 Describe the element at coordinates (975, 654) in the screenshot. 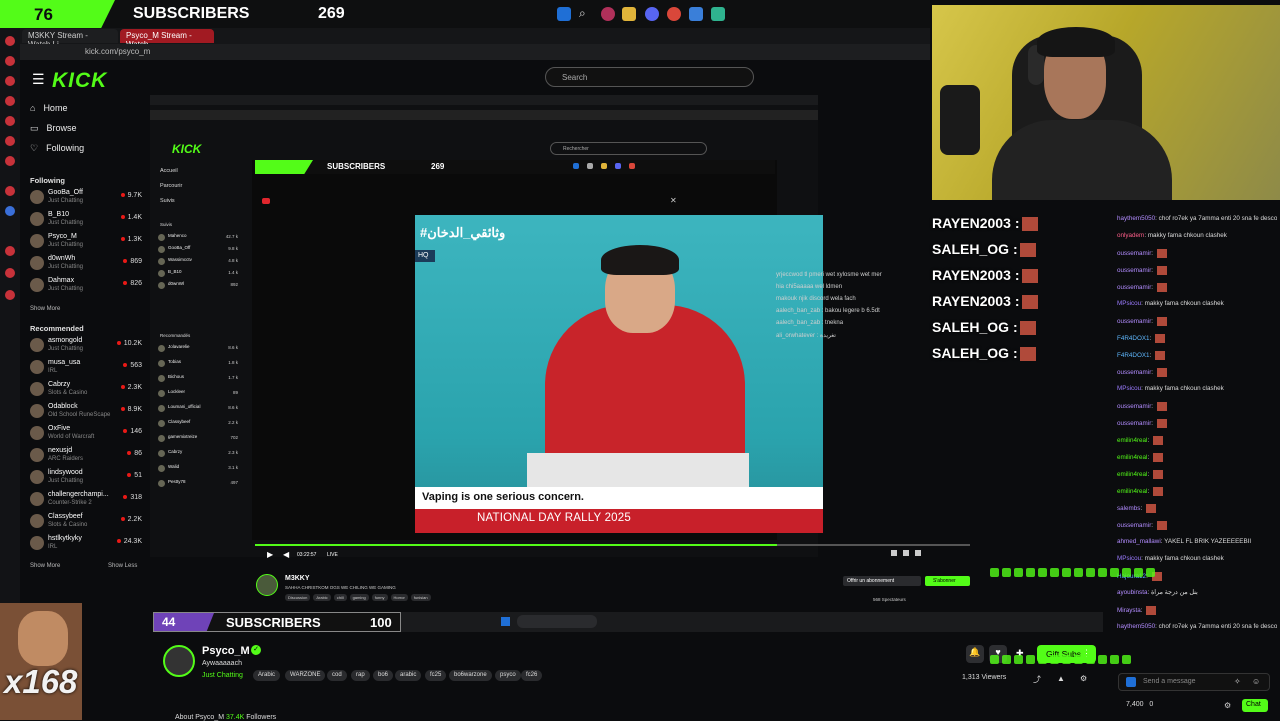

I see `bell-icon: 🔔` at that location.